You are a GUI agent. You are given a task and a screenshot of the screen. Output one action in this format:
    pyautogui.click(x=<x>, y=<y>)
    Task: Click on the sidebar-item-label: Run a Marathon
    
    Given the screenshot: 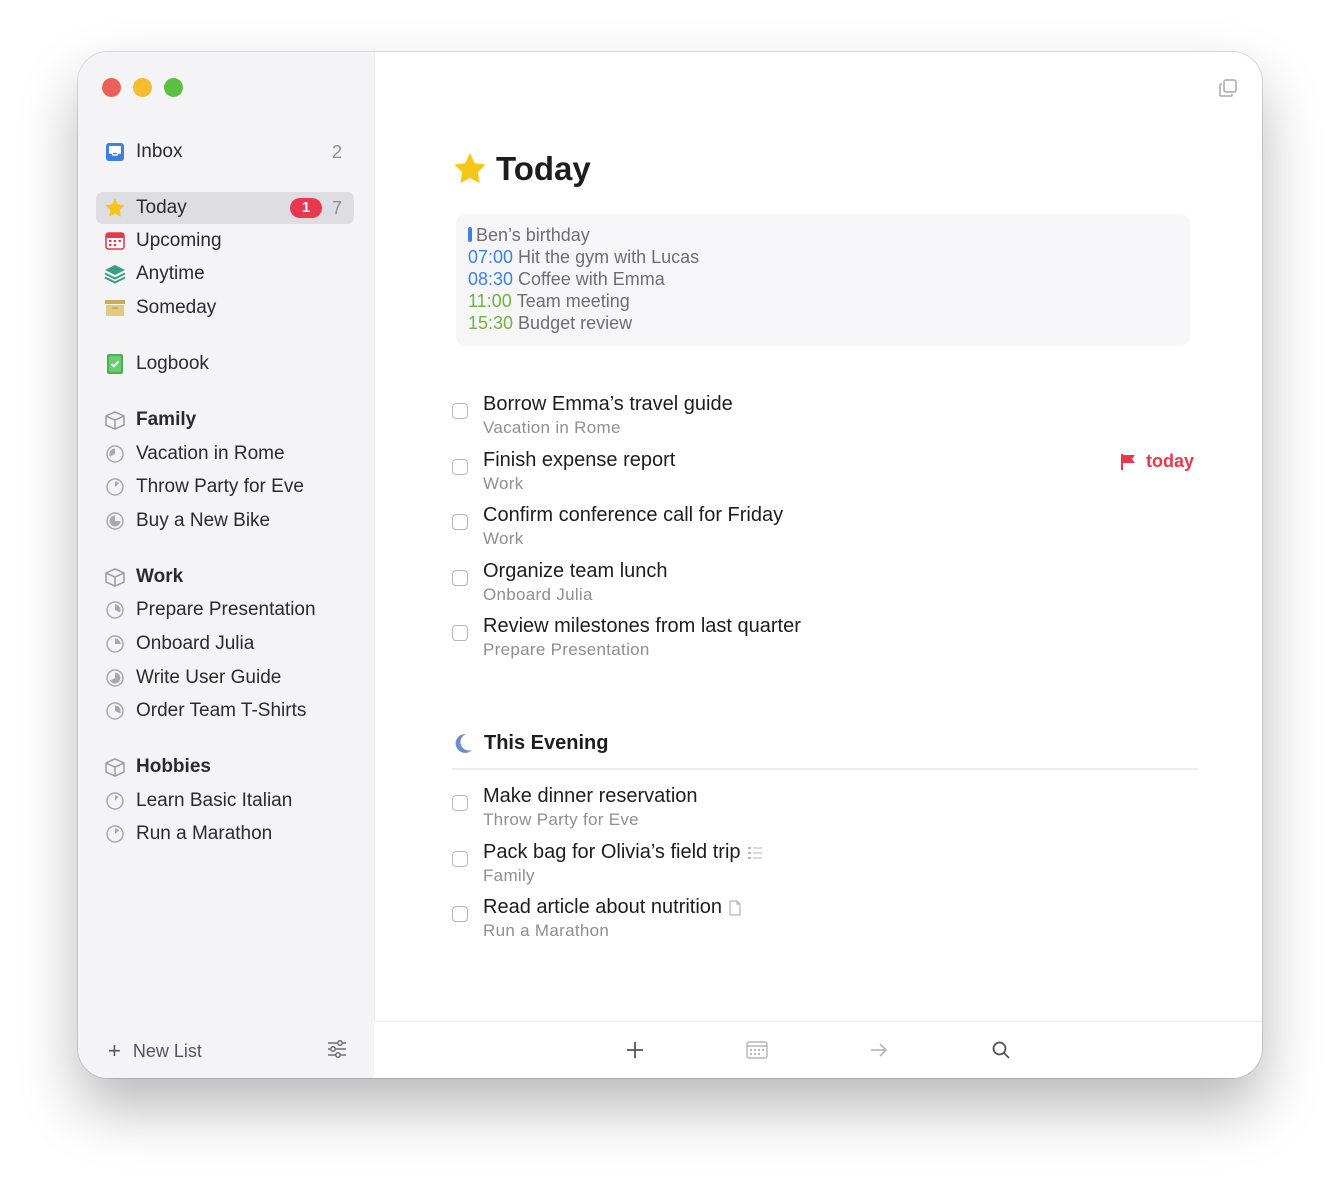 What is the action you would take?
    pyautogui.click(x=204, y=833)
    